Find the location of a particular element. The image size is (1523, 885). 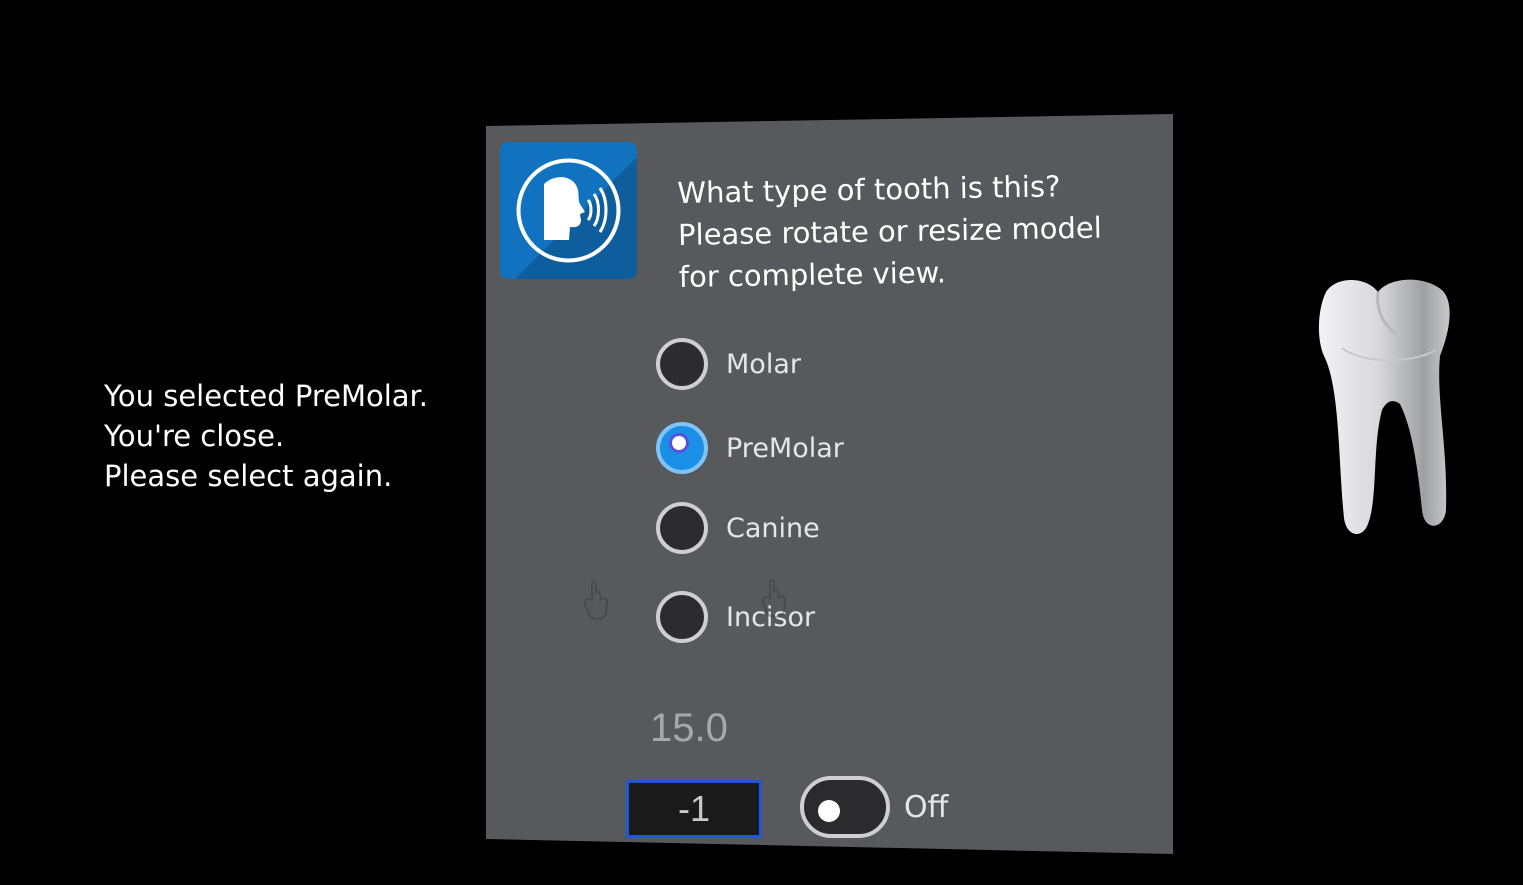

question-line: for complete view. is located at coordinates (812, 274).